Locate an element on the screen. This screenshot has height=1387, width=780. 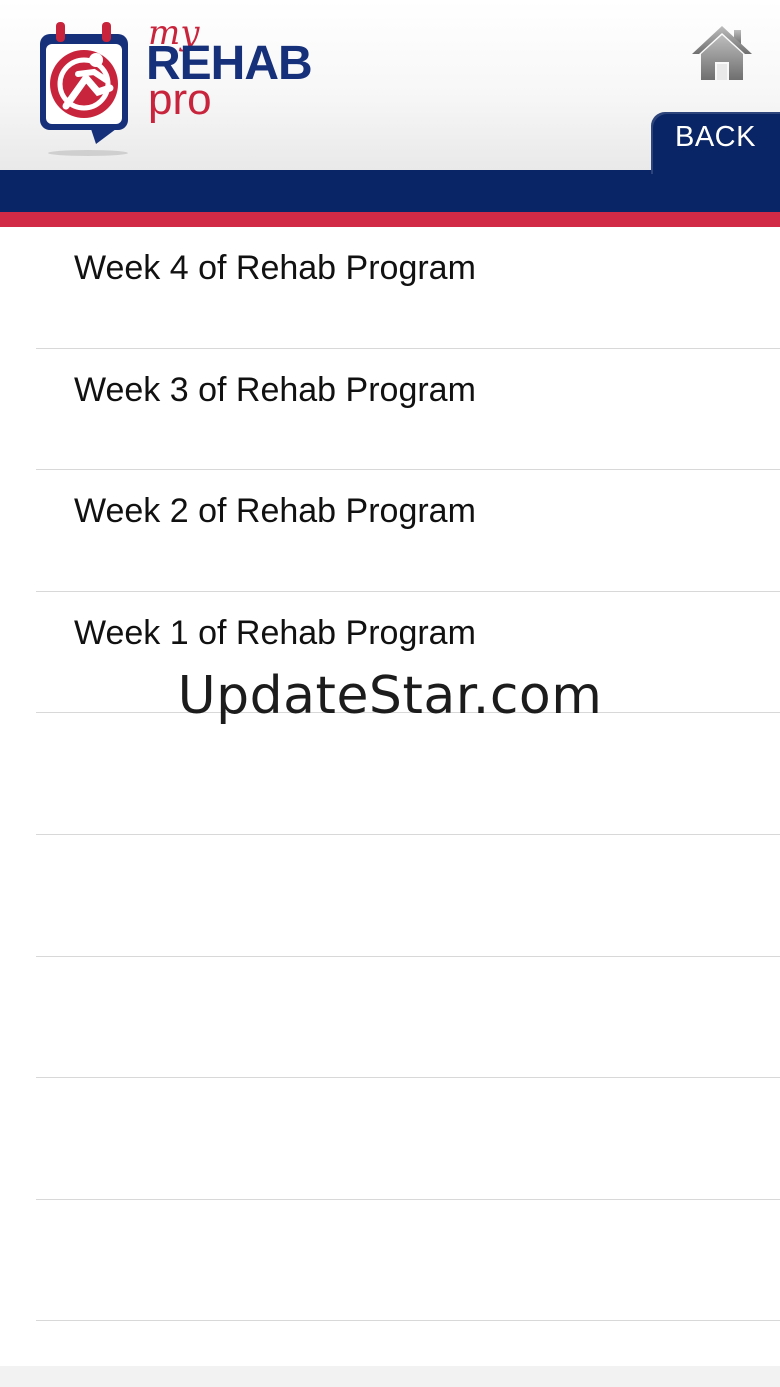
home-icon is located at coordinates (722, 53).